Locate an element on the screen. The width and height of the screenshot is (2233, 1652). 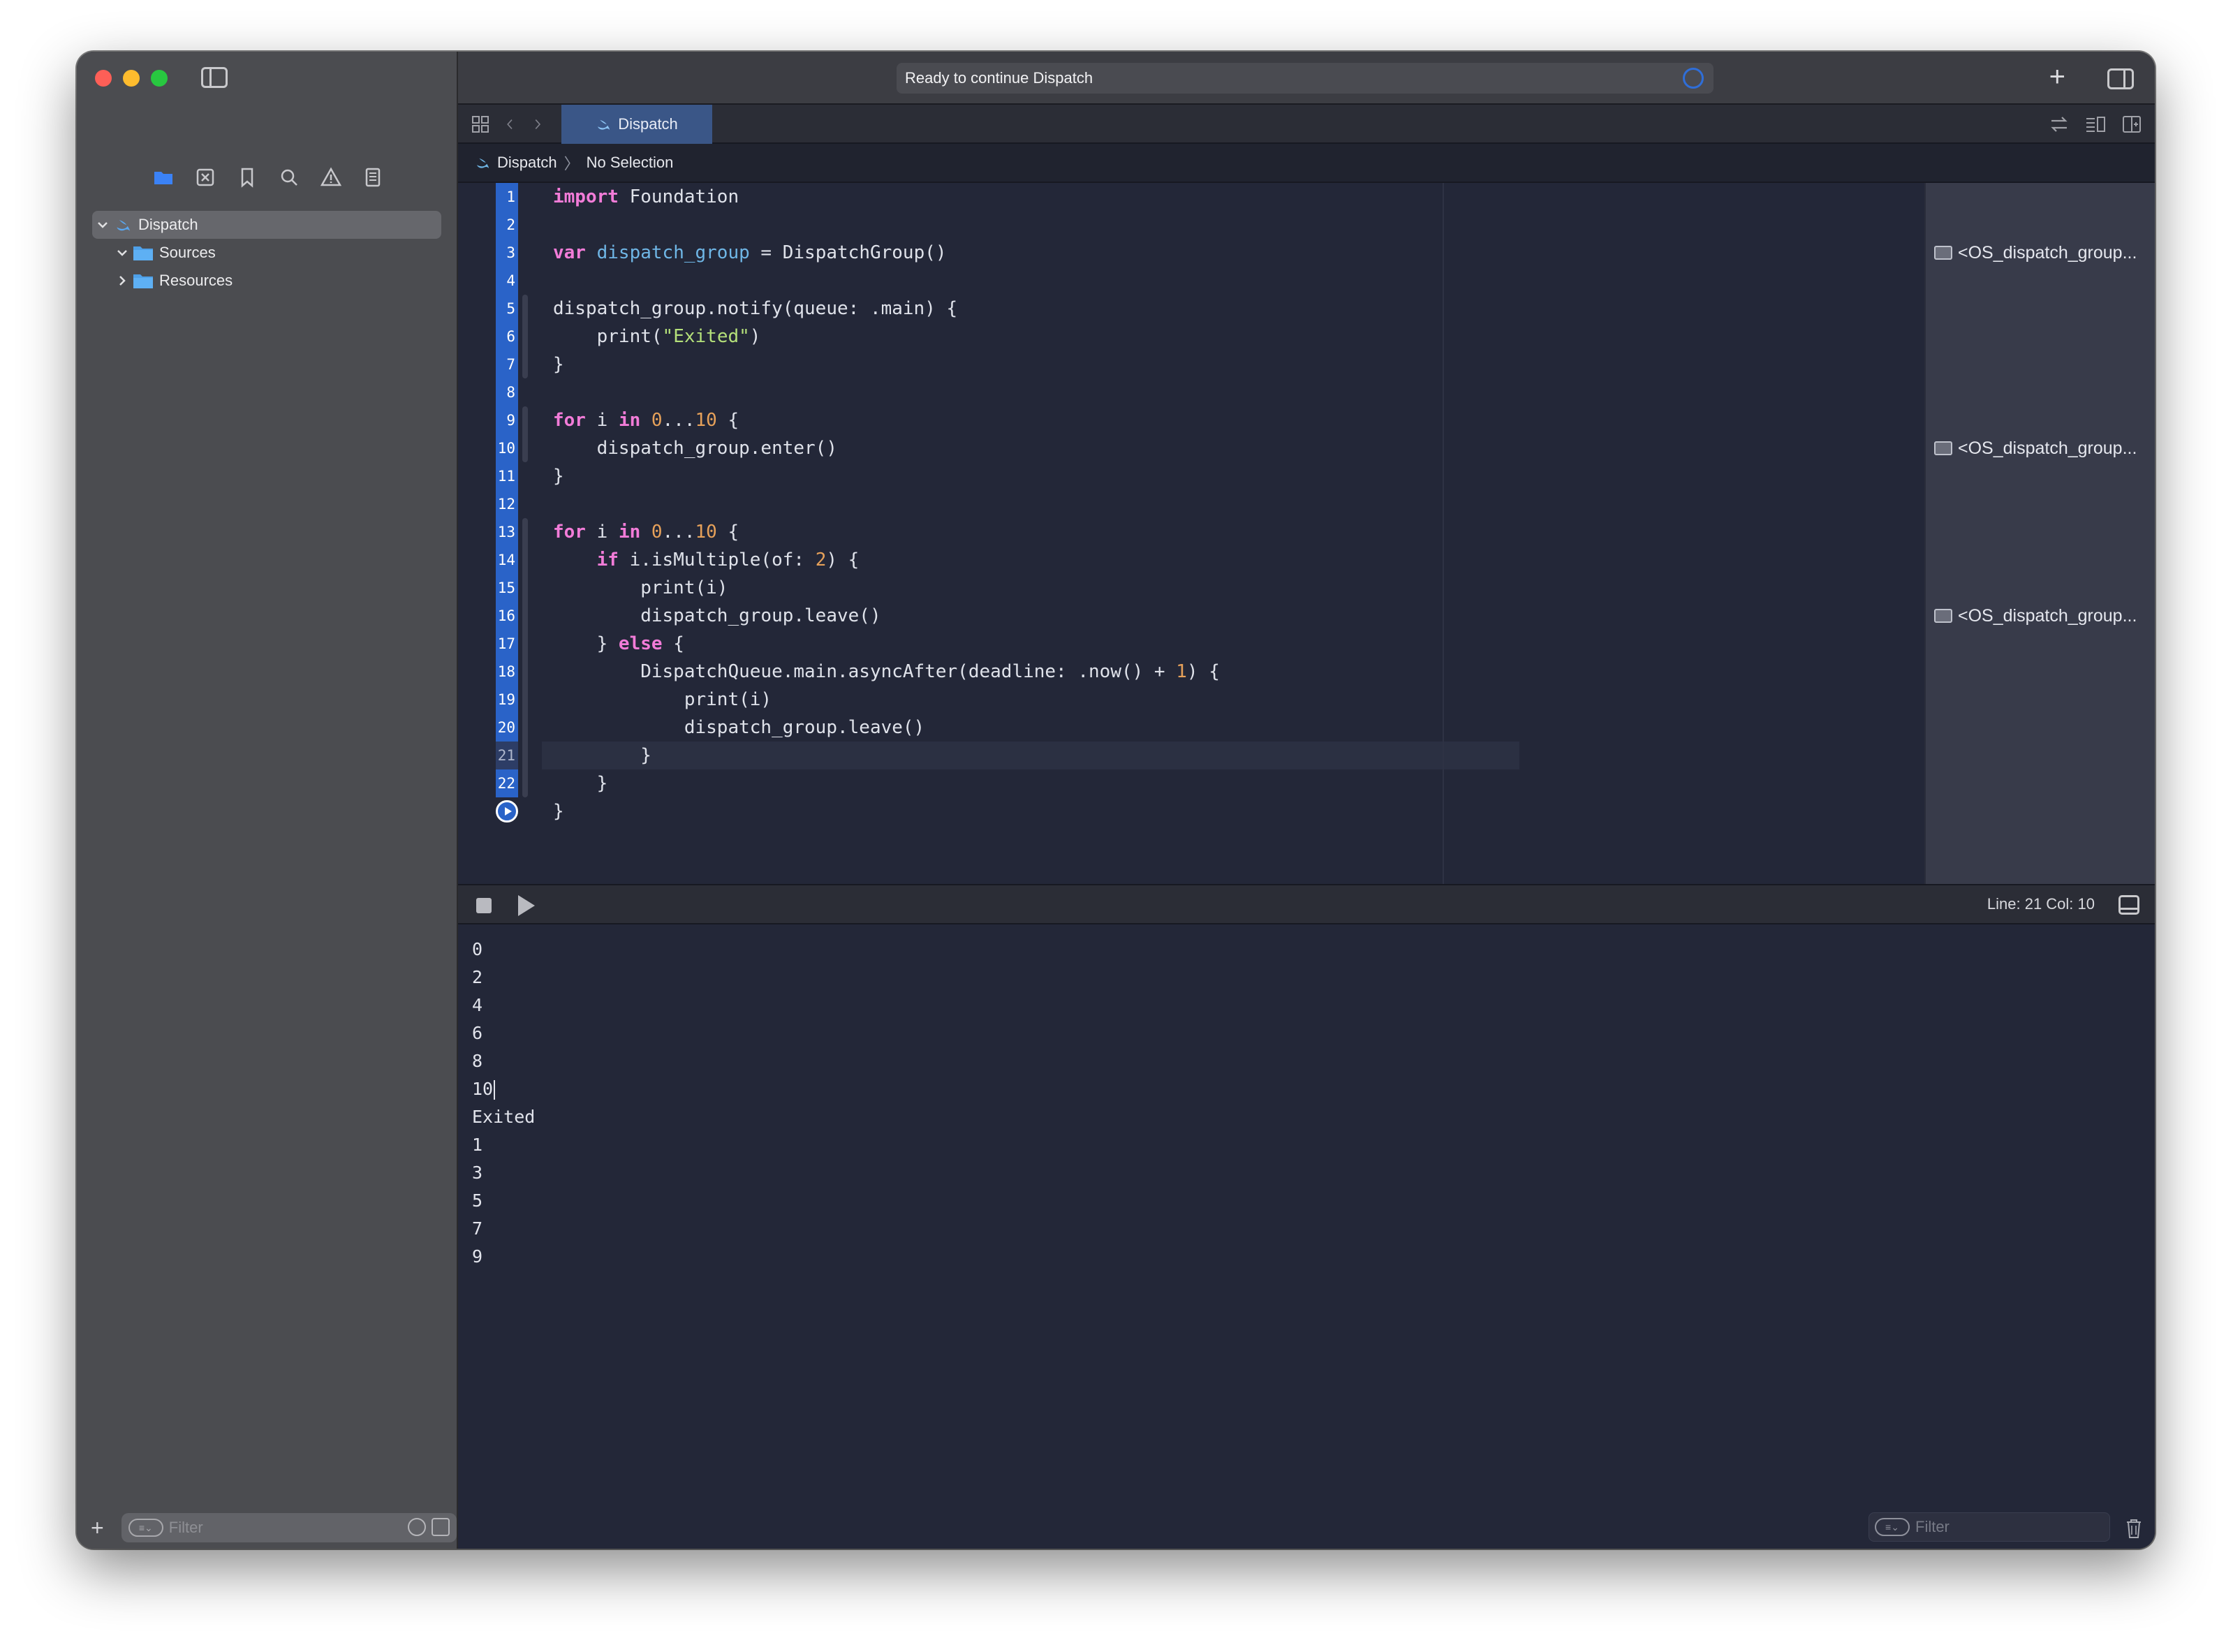
line-number: 17 is located at coordinates (507, 644).